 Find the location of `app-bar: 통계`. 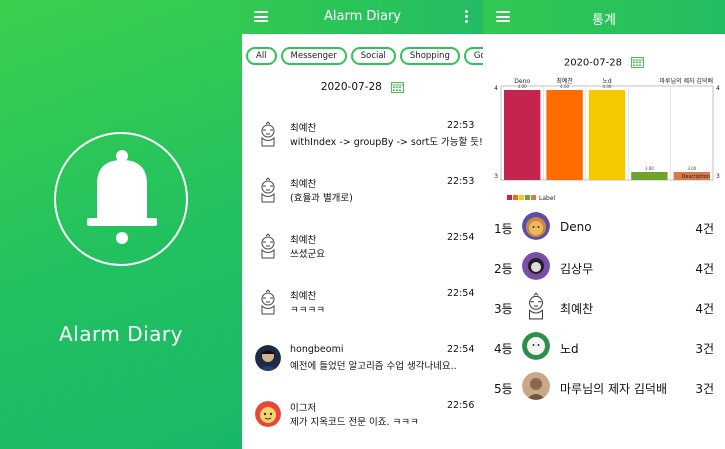

app-bar: 통계 is located at coordinates (604, 17).